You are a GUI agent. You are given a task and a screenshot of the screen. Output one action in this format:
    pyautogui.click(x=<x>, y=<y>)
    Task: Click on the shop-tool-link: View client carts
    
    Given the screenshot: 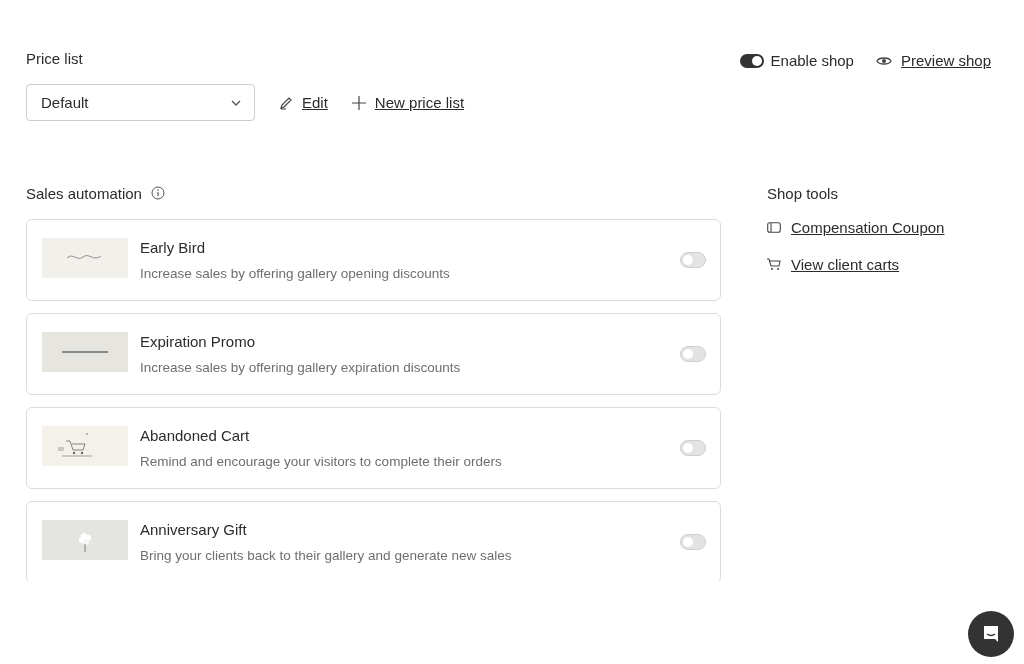 What is the action you would take?
    pyautogui.click(x=856, y=264)
    